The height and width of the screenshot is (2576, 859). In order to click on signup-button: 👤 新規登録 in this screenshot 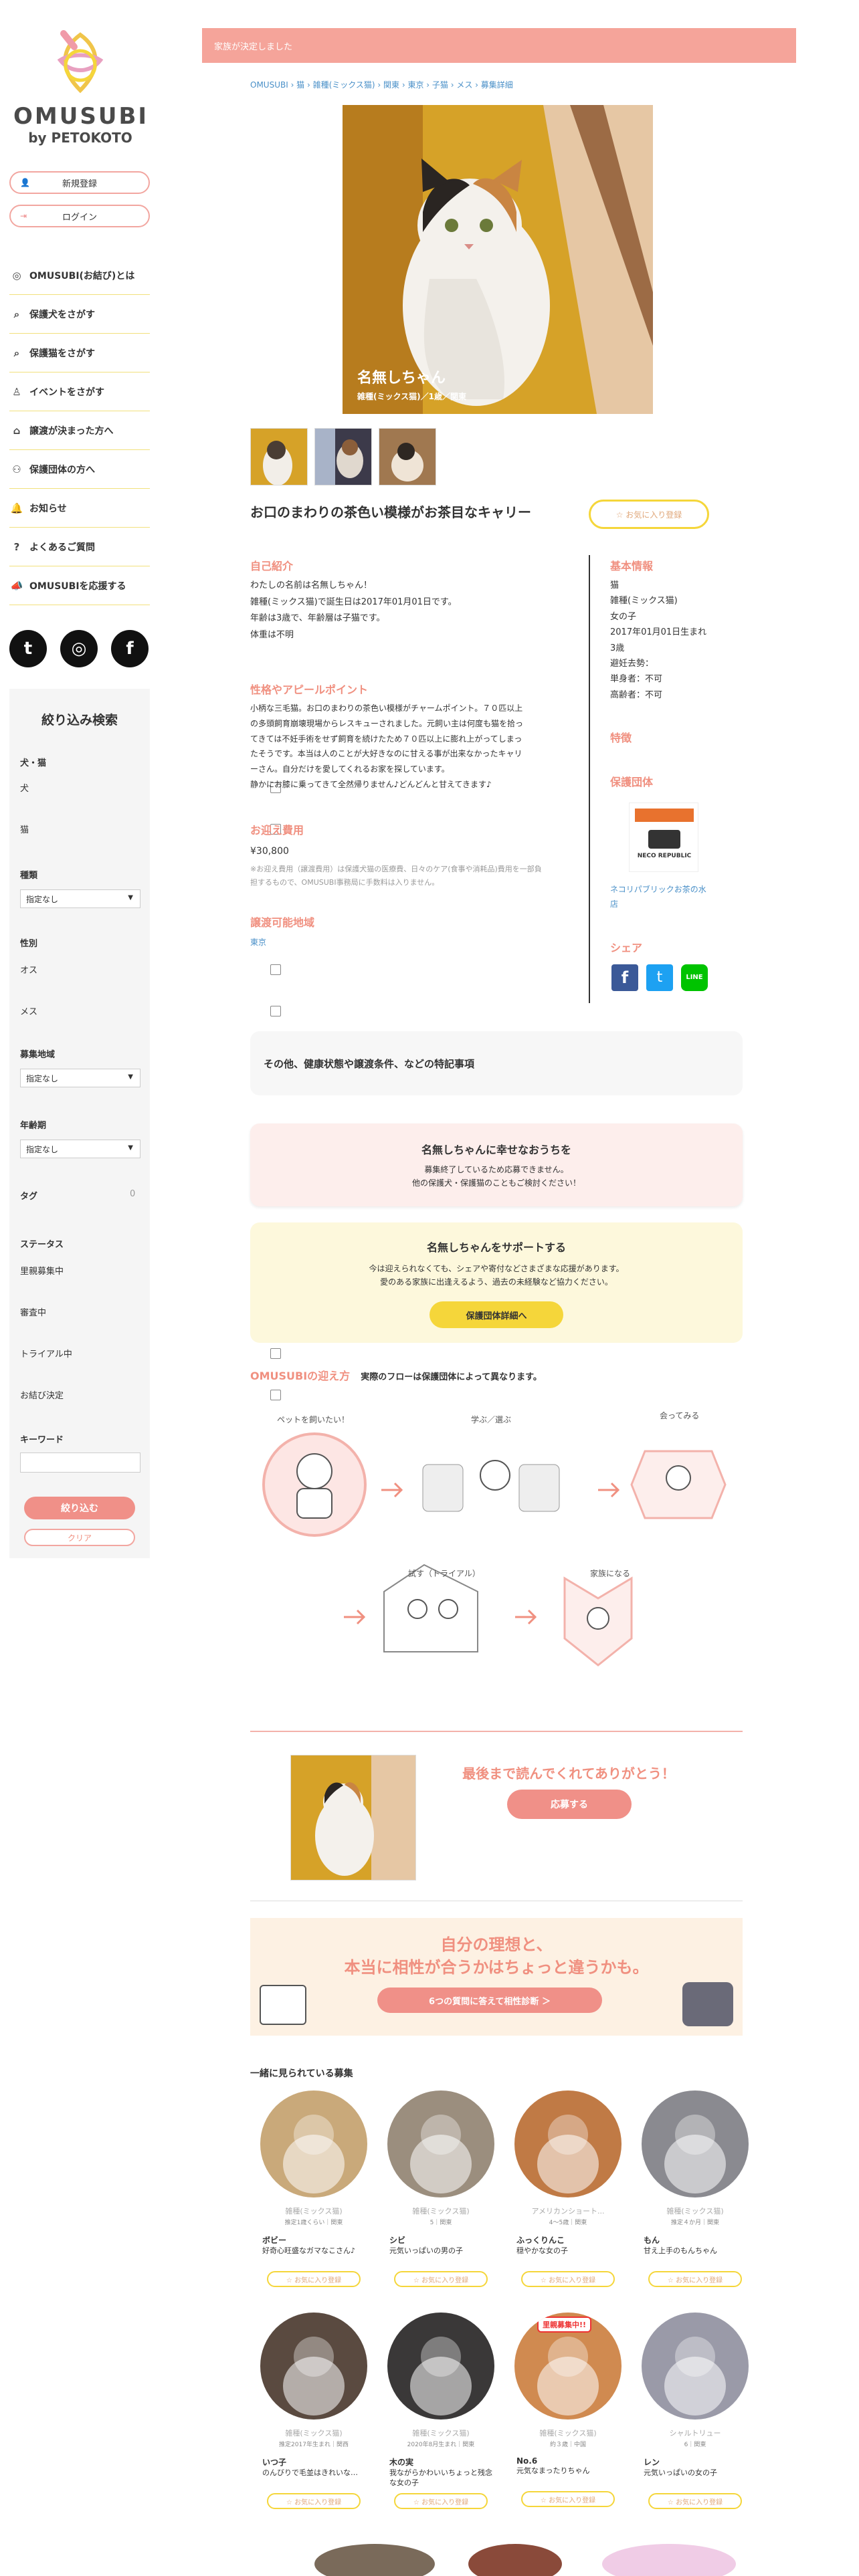, I will do `click(79, 182)`.